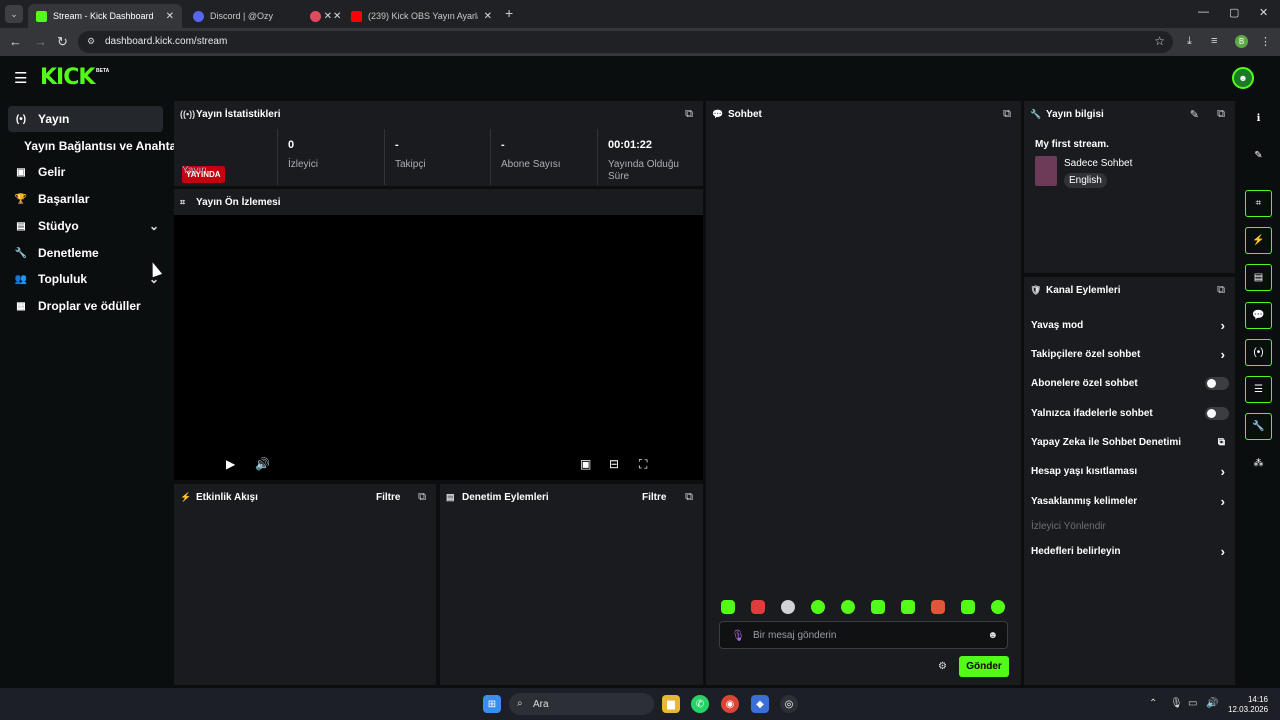  What do you see at coordinates (1130, 551) in the screenshot?
I see `action-set-goals: Hedefleri belirleyin ›` at bounding box center [1130, 551].